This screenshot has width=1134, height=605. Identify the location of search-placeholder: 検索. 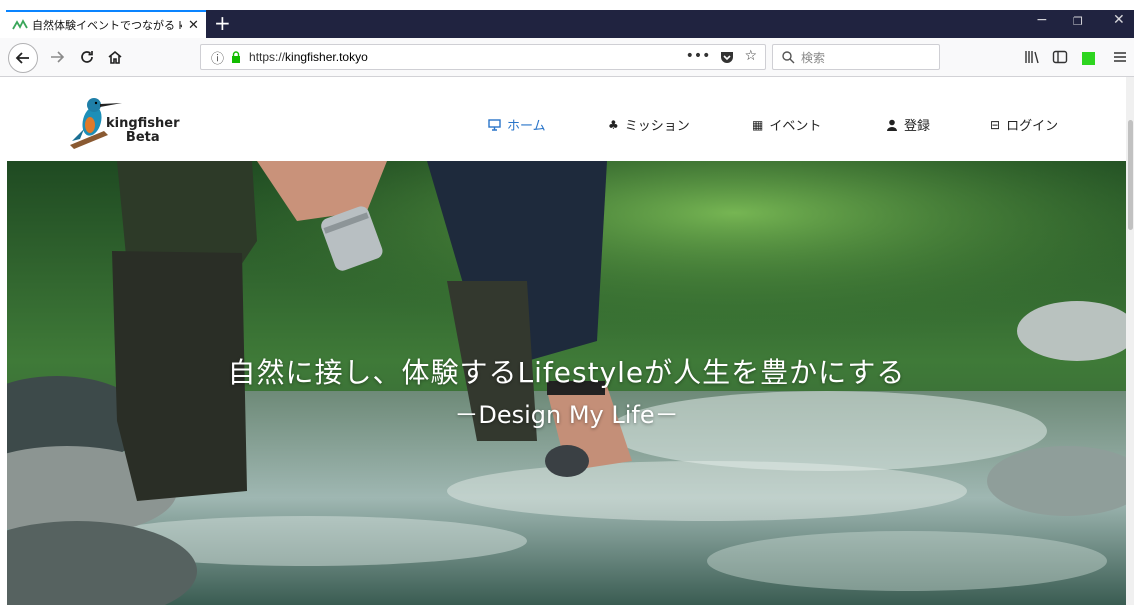
(813, 57).